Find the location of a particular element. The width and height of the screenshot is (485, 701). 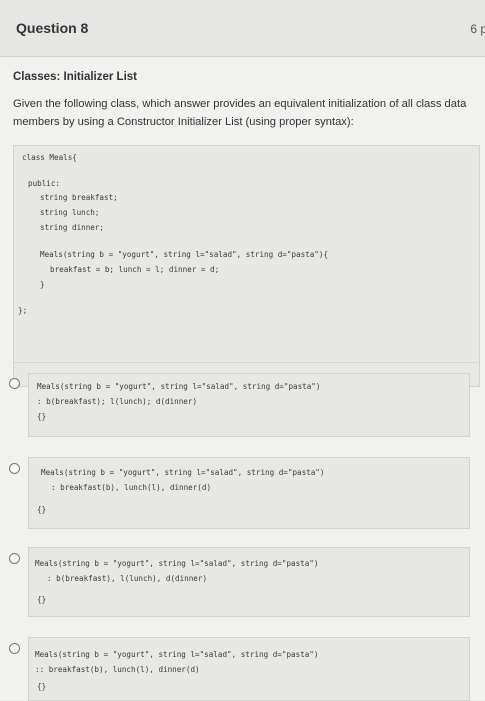

question-title: Question 8 is located at coordinates (52, 28).